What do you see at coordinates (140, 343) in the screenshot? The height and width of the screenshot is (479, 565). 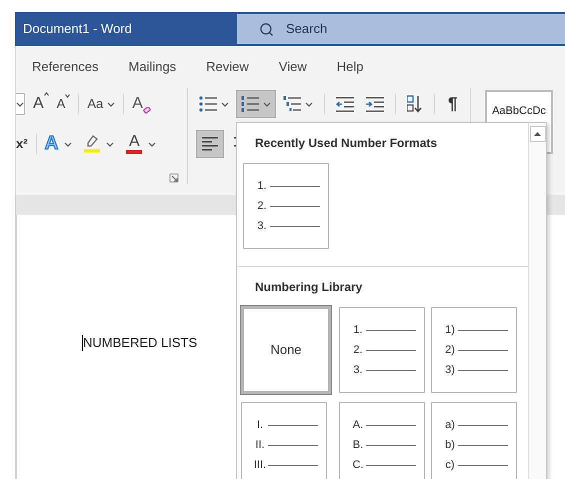 I see `document-text: NUMBERED LISTS` at bounding box center [140, 343].